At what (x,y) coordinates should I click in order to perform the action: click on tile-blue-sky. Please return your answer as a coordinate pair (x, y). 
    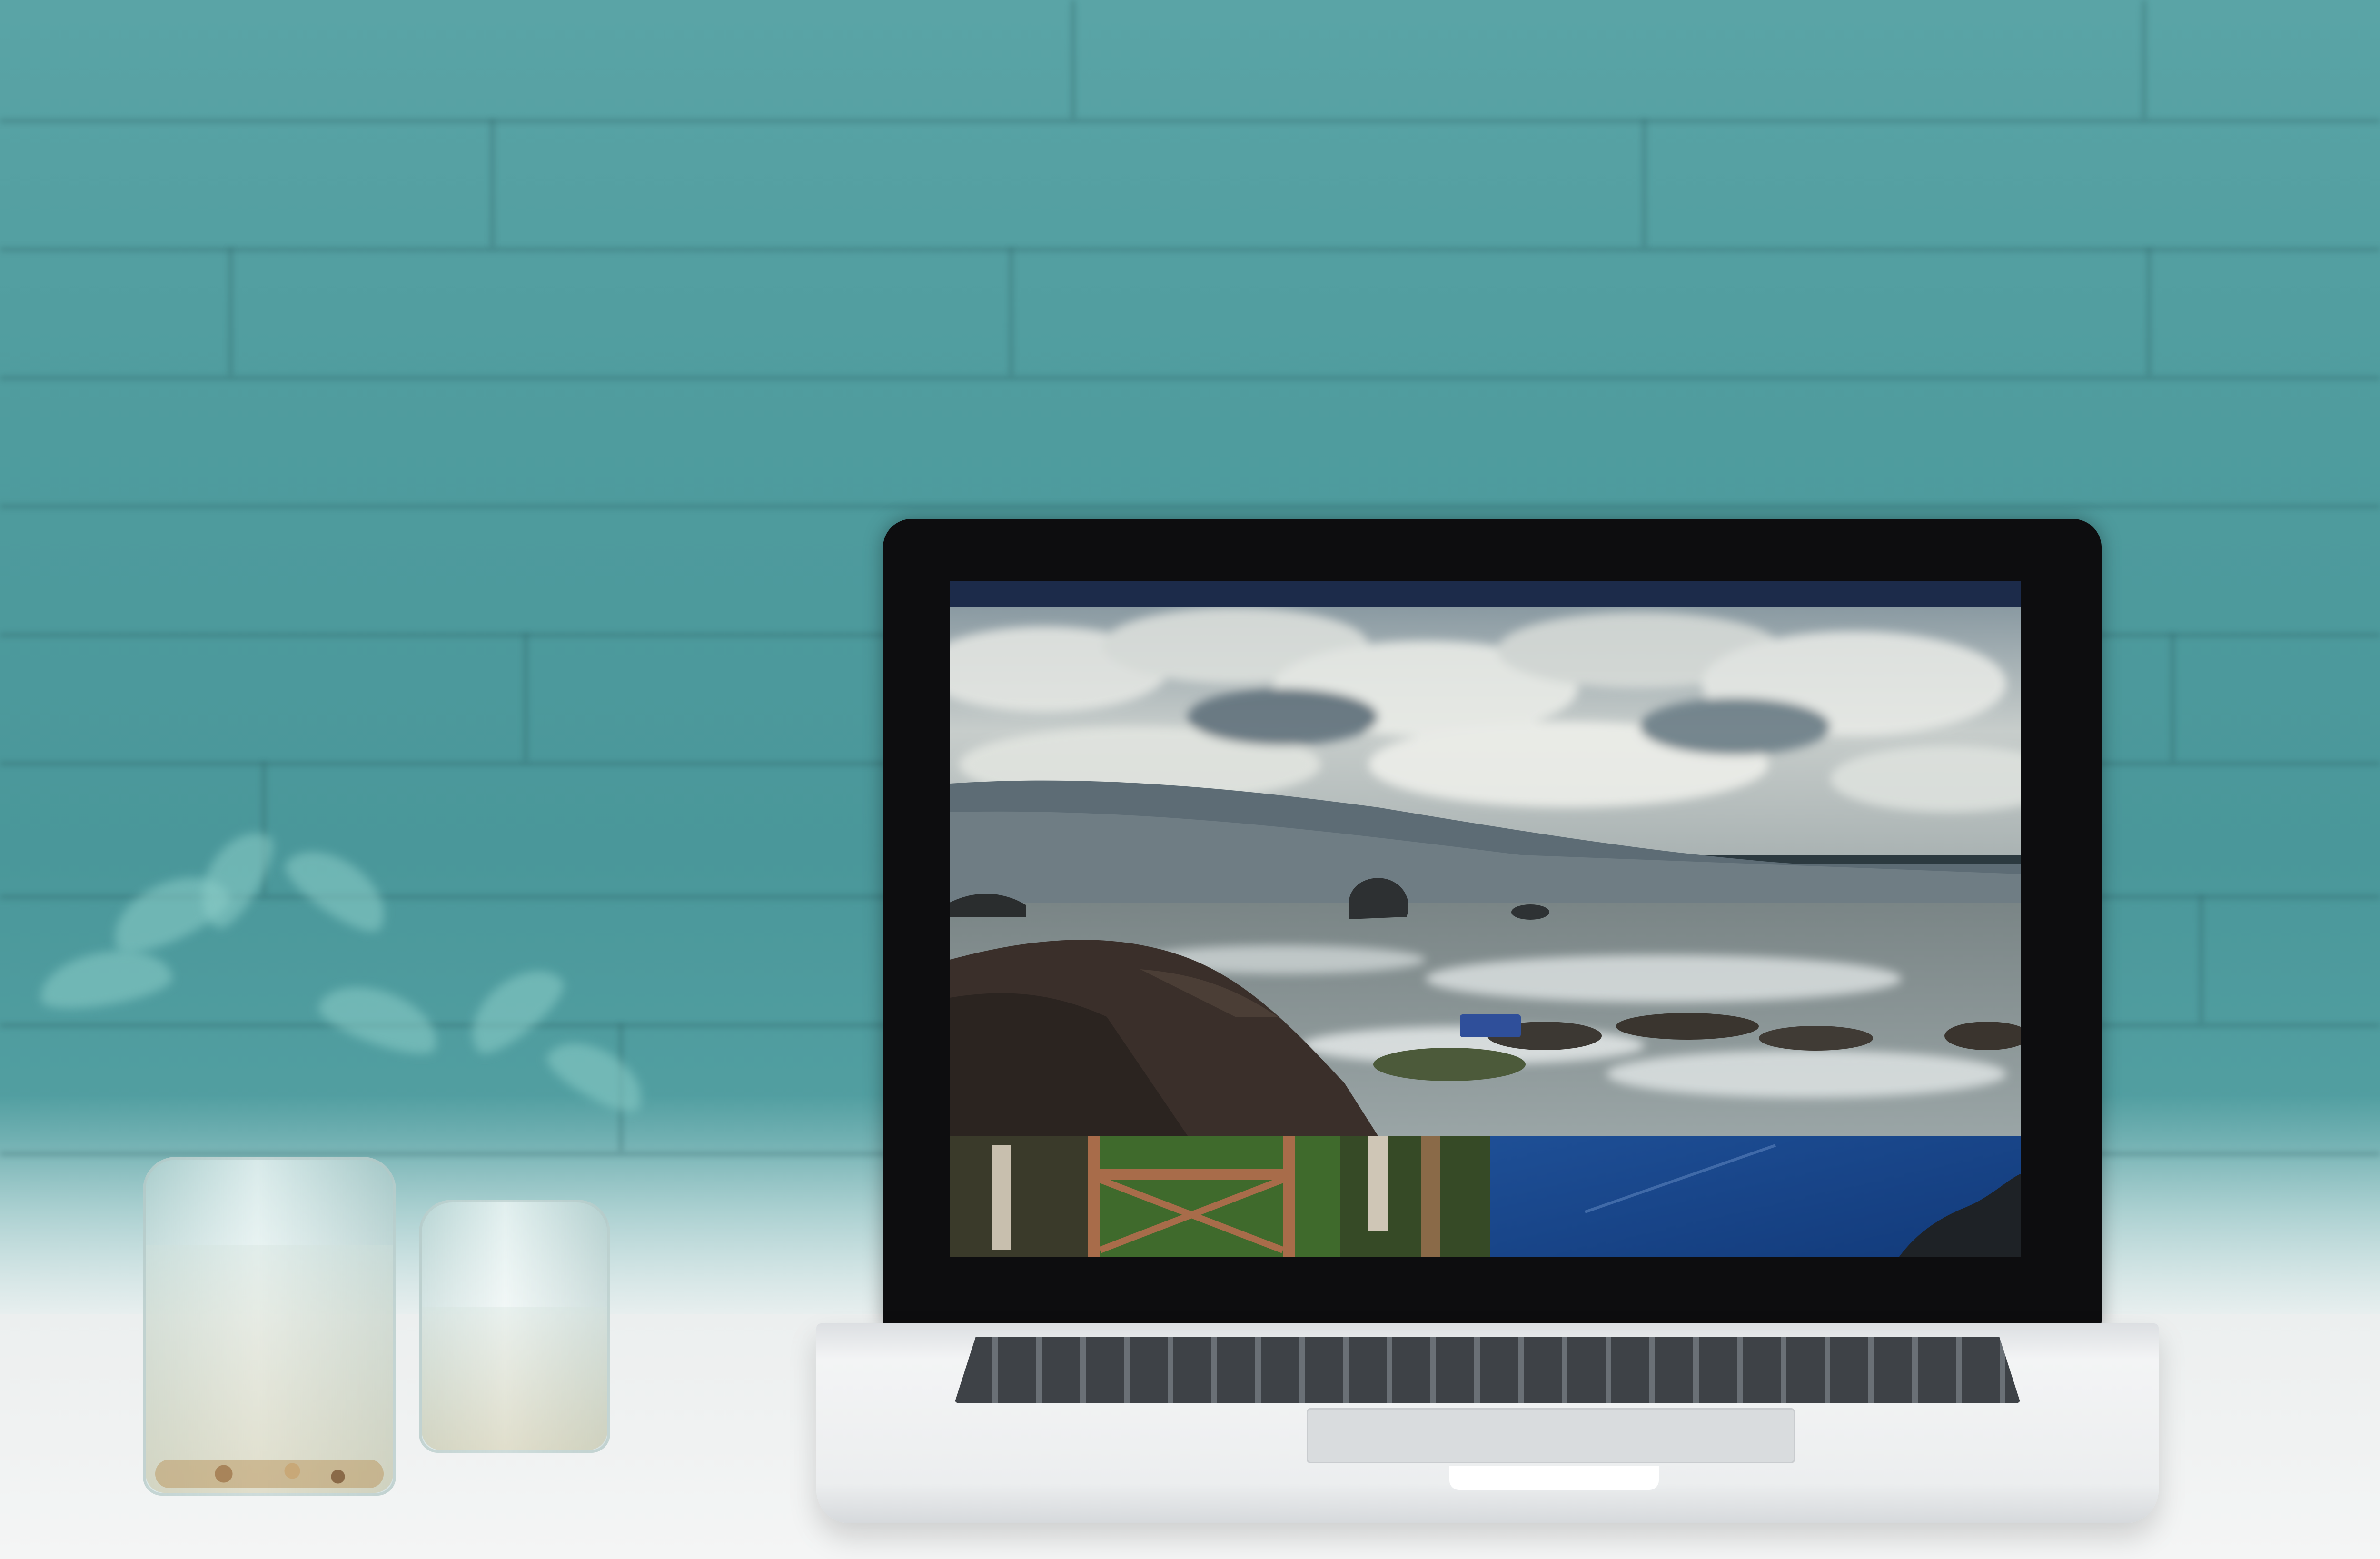
    Looking at the image, I should click on (1755, 1196).